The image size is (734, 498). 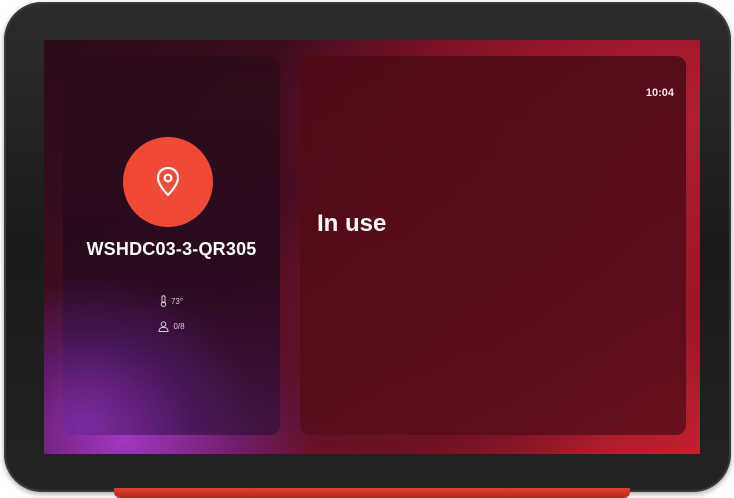 What do you see at coordinates (171, 326) in the screenshot?
I see `occupancy-row: 0/8` at bounding box center [171, 326].